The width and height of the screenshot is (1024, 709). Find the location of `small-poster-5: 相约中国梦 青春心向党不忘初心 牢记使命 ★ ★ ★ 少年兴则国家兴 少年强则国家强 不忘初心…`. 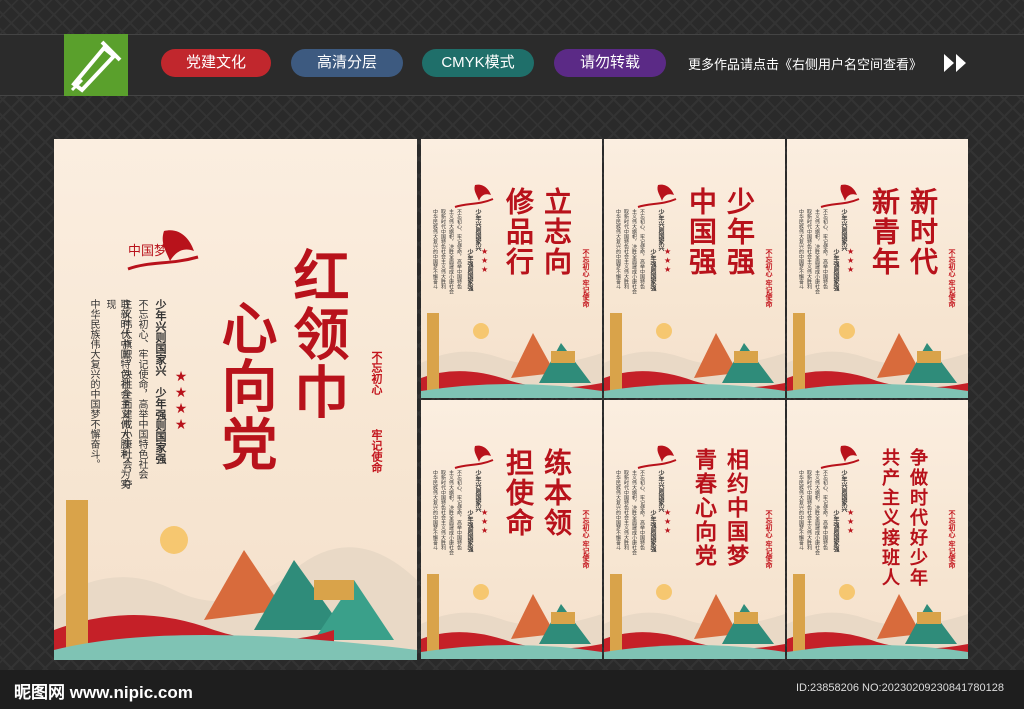

small-poster-5: 相约中国梦 青春心向党不忘初心 牢记使命 ★ ★ ★ 少年兴则国家兴 少年强则国家强 不忘初心… is located at coordinates (694, 529).